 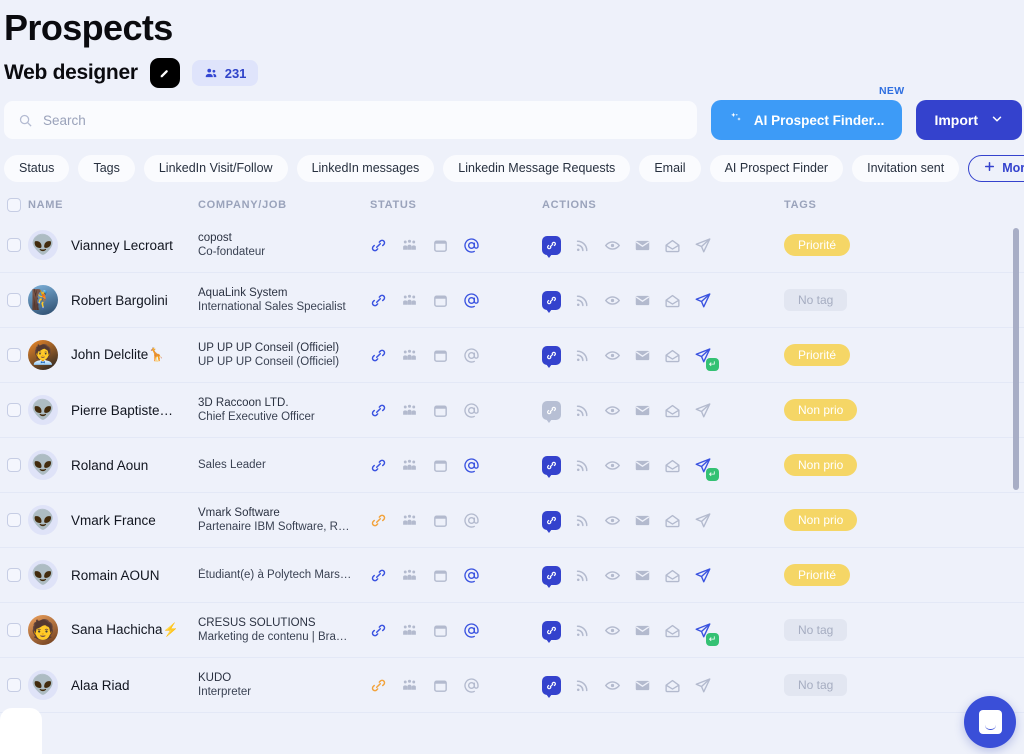 I want to click on filter-chip: Email, so click(x=670, y=168).